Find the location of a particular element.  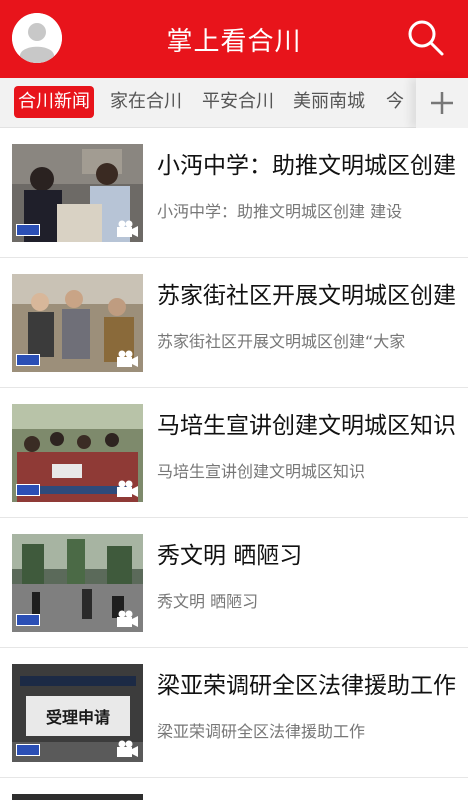

tab-safe-hechuan: 平安合川 is located at coordinates (238, 102).